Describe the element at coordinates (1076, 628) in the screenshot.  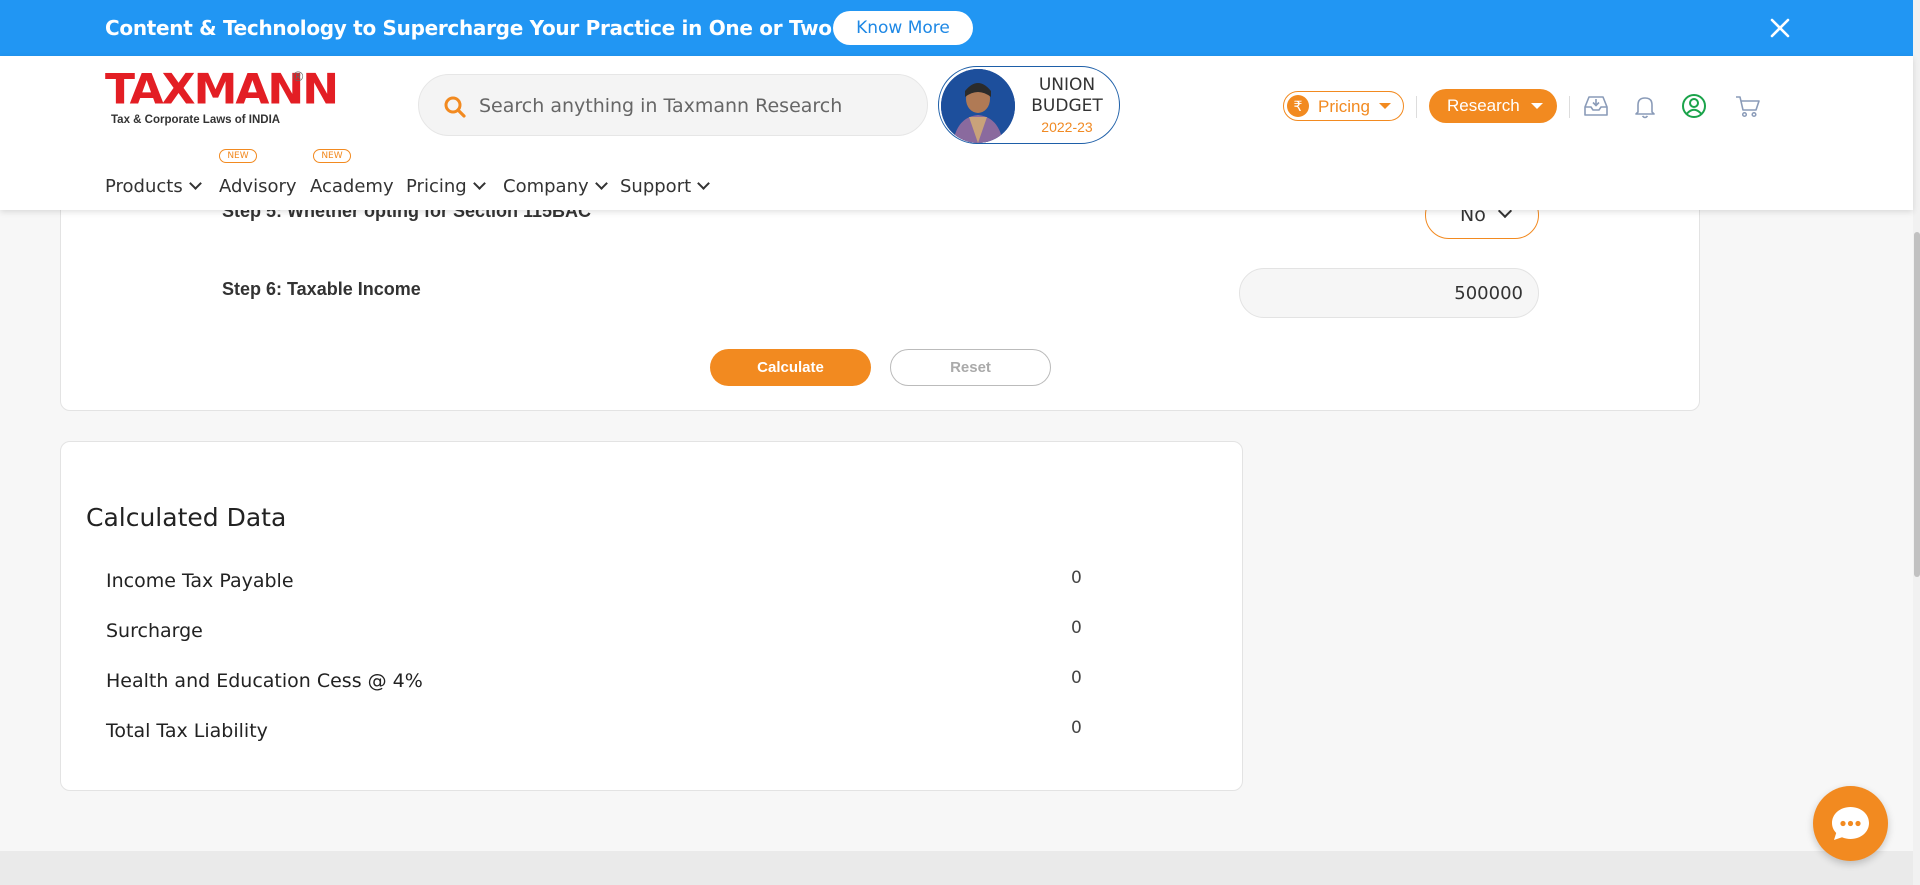
I see `surcharge-value: 0` at that location.